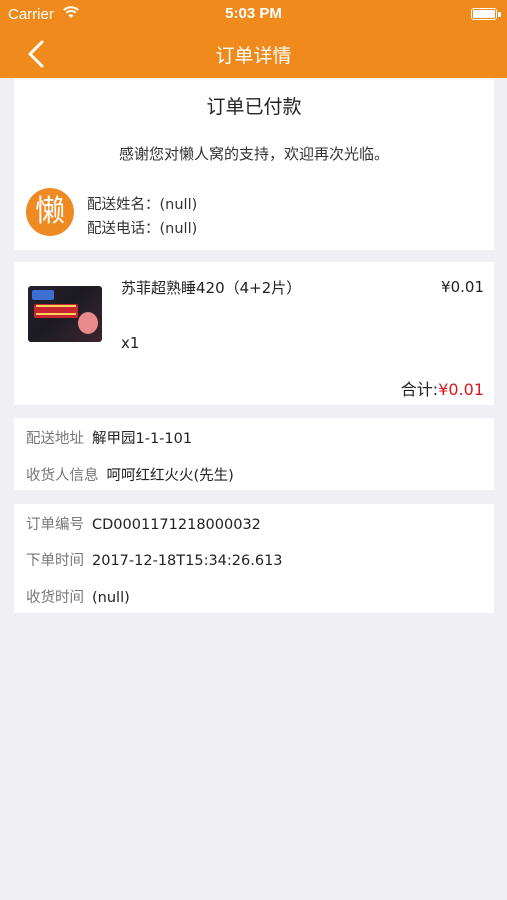 This screenshot has height=900, width=507. What do you see at coordinates (55, 439) in the screenshot?
I see `address-label: 配送地址` at bounding box center [55, 439].